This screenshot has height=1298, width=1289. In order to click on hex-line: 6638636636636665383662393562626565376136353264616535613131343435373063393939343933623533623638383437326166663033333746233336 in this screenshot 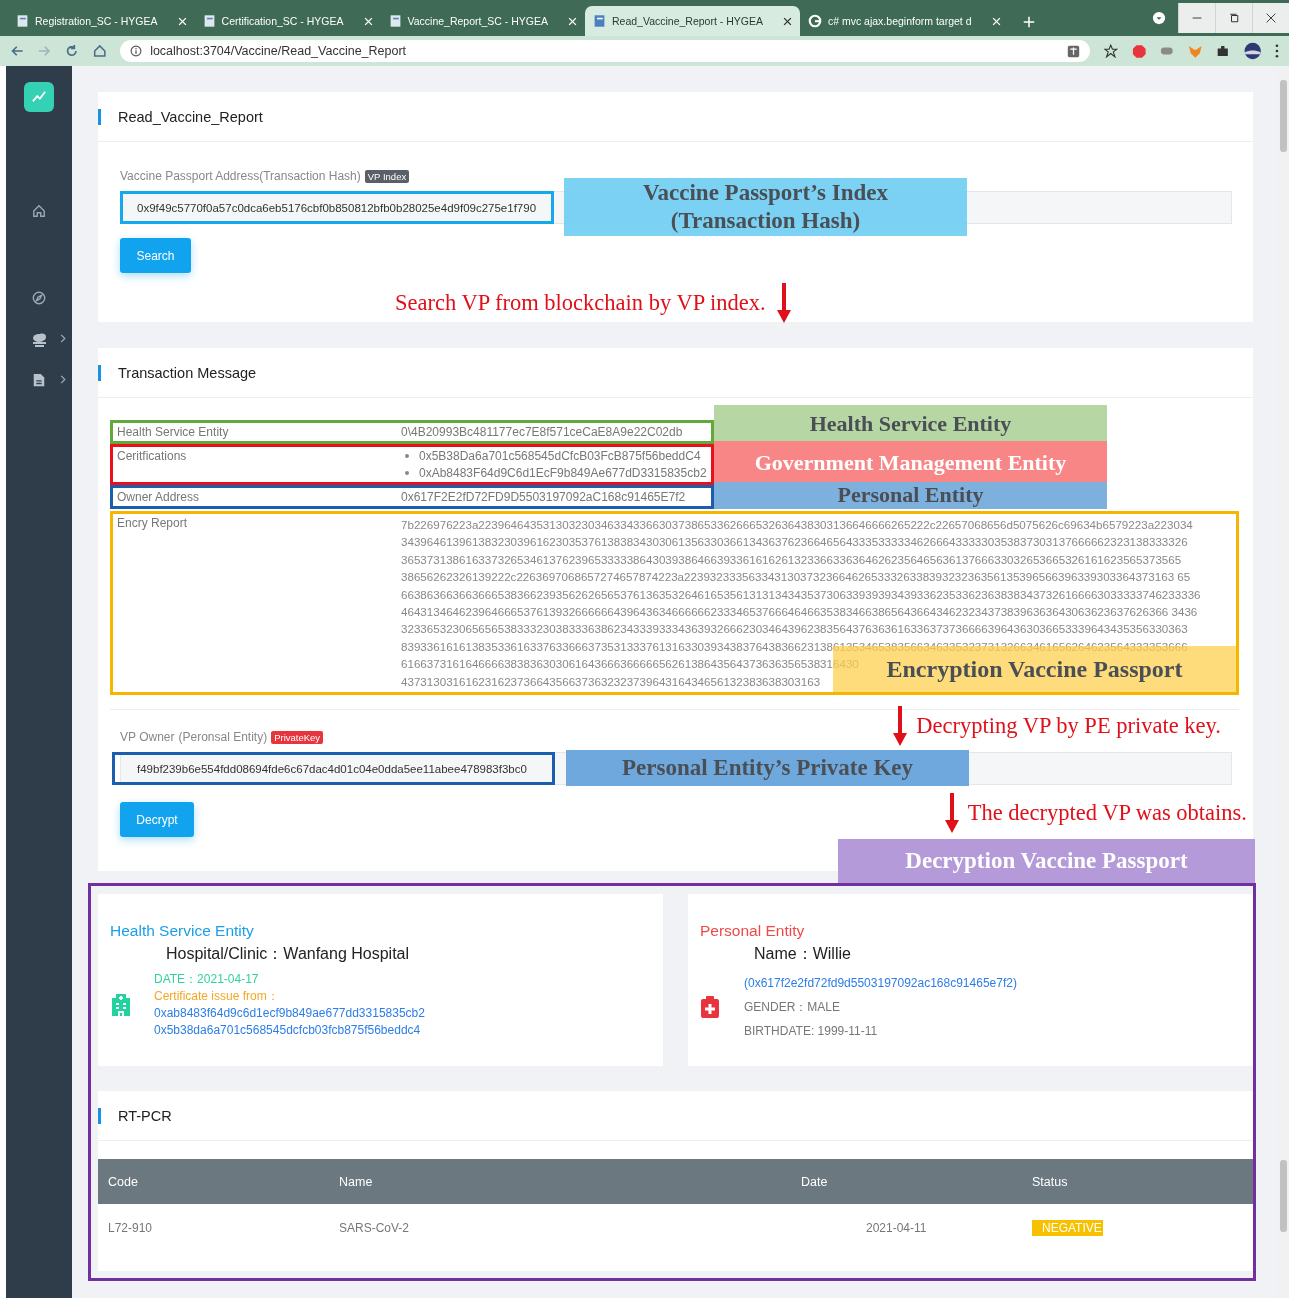, I will do `click(801, 594)`.